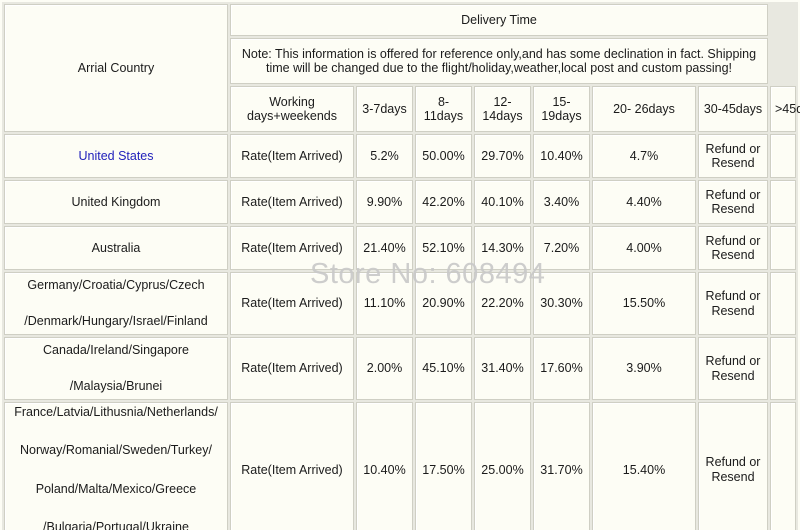  Describe the element at coordinates (443, 368) in the screenshot. I see `rate-8-11days: 45.10%` at that location.